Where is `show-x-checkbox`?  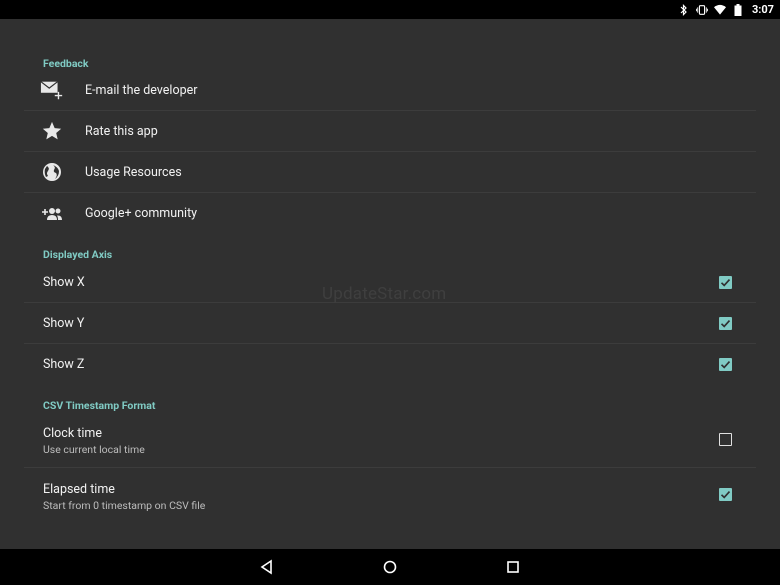 show-x-checkbox is located at coordinates (725, 282).